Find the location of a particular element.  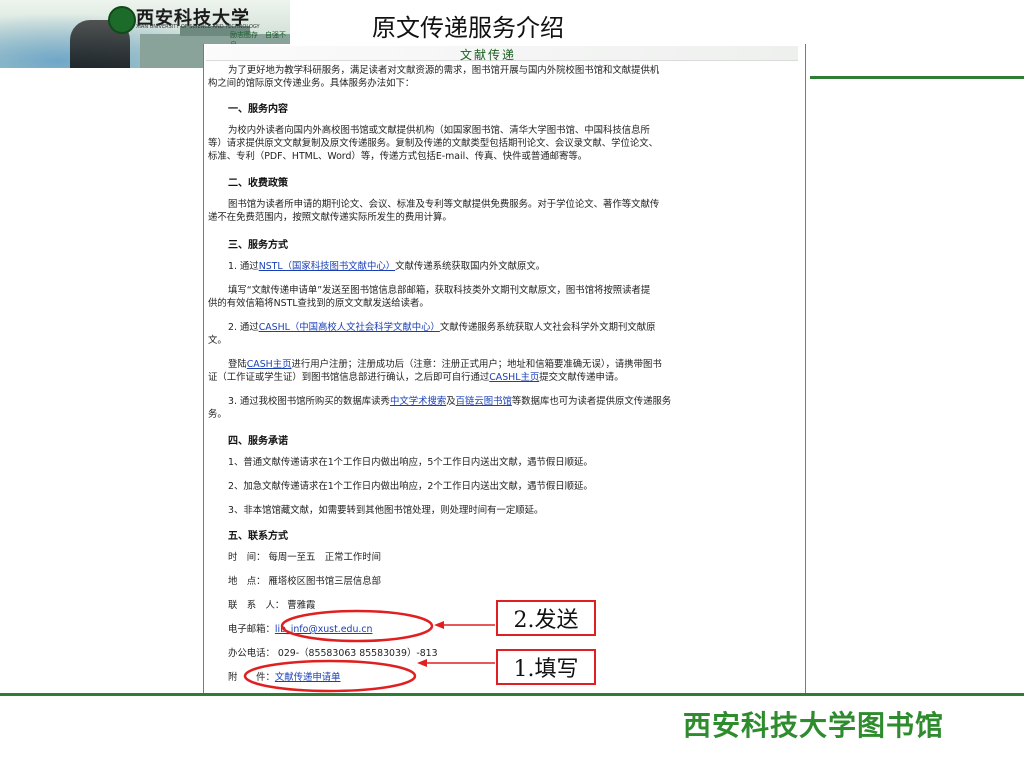

fill-arrow-head is located at coordinates (422, 663).